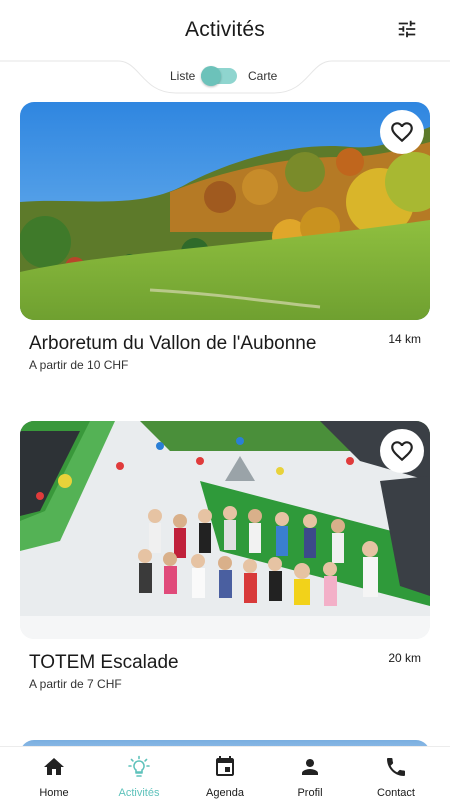 This screenshot has width=450, height=800. I want to click on person-icon, so click(310, 767).